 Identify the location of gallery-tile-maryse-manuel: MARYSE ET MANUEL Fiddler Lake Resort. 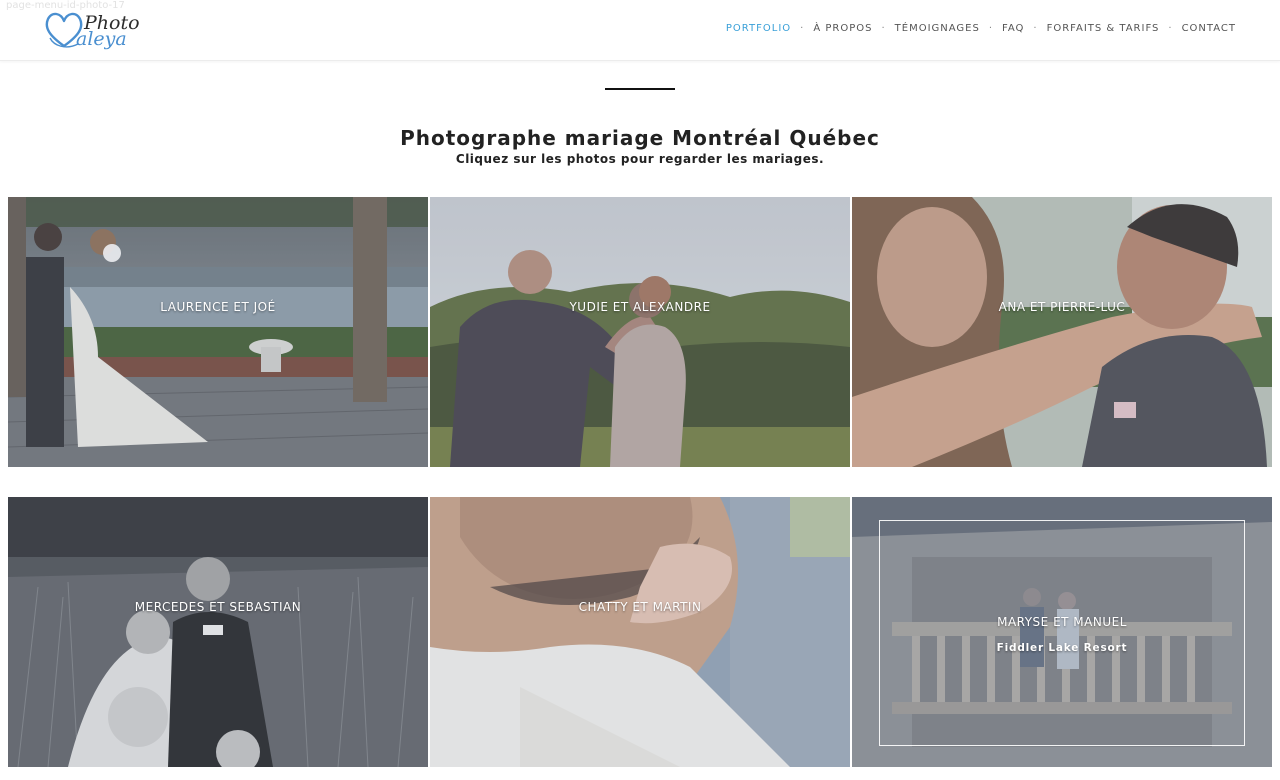
(1062, 632).